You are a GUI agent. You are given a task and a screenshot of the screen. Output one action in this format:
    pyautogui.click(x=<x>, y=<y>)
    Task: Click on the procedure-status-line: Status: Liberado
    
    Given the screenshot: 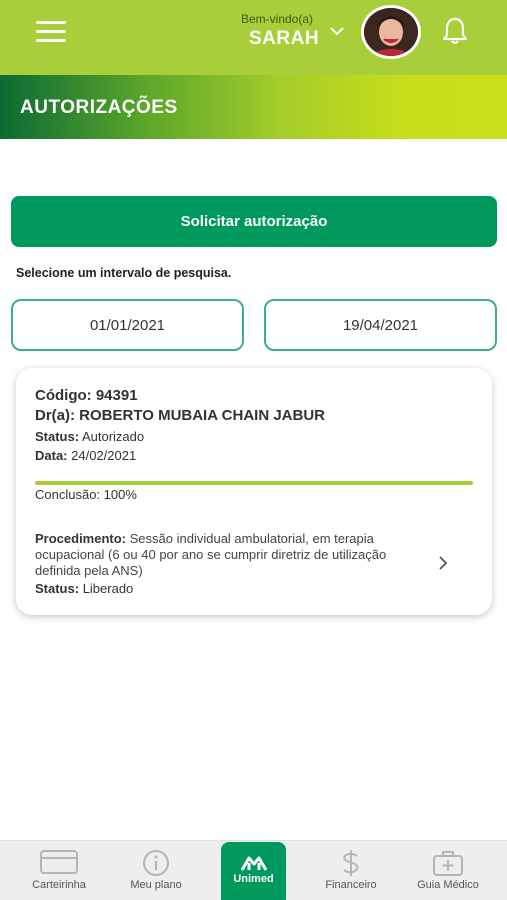 What is the action you would take?
    pyautogui.click(x=84, y=588)
    